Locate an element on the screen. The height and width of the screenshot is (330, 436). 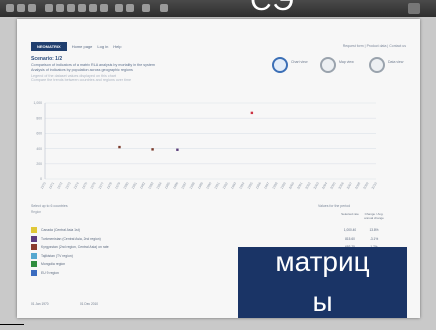
reload-icon is located at coordinates (32, 8).